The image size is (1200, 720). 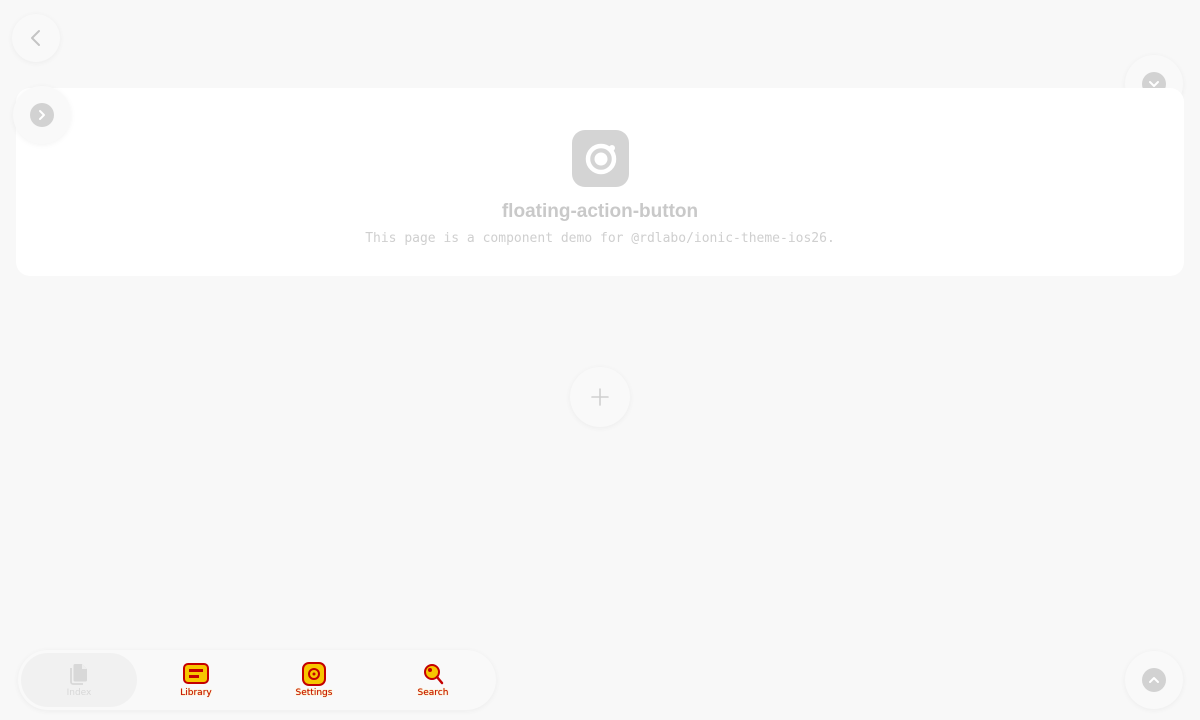 I want to click on fab-top-start, so click(x=42, y=115).